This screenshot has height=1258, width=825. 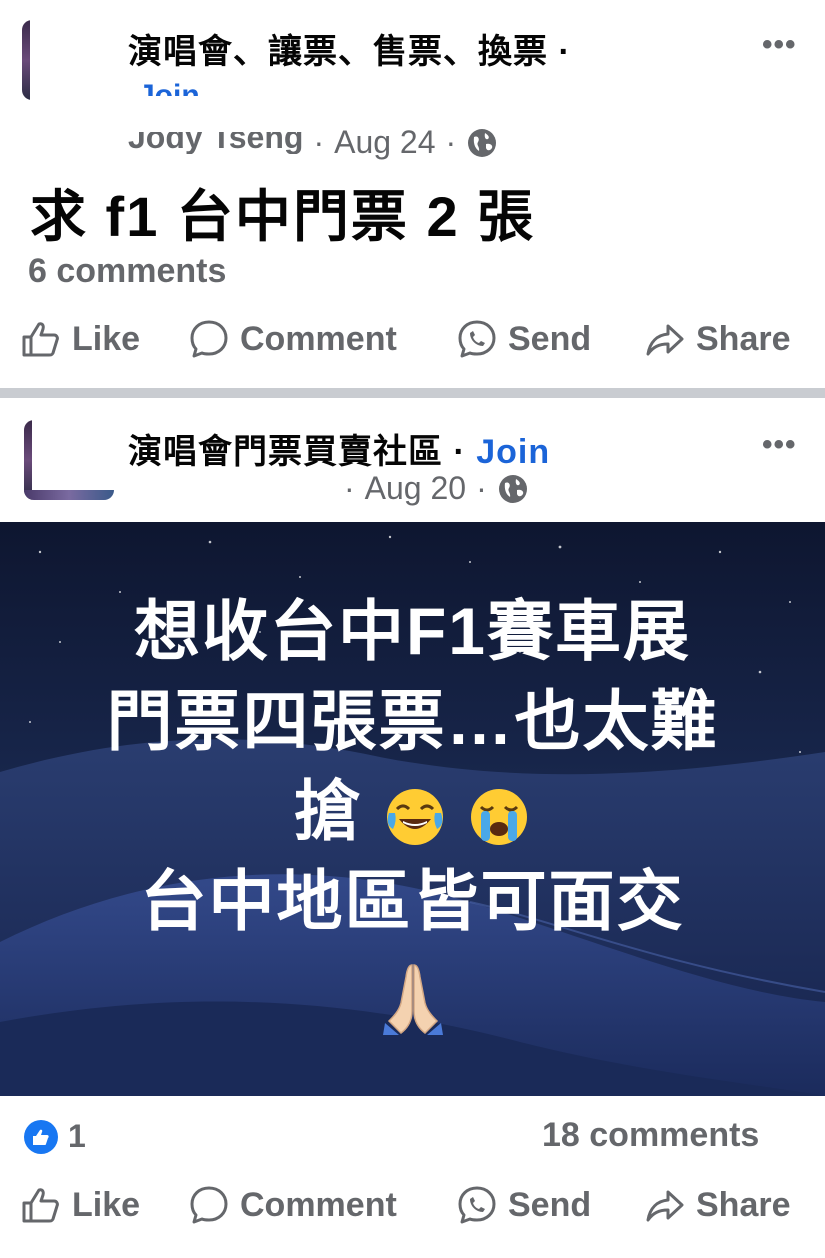 I want to click on caption-line-3-text: 搶, so click(x=328, y=811).